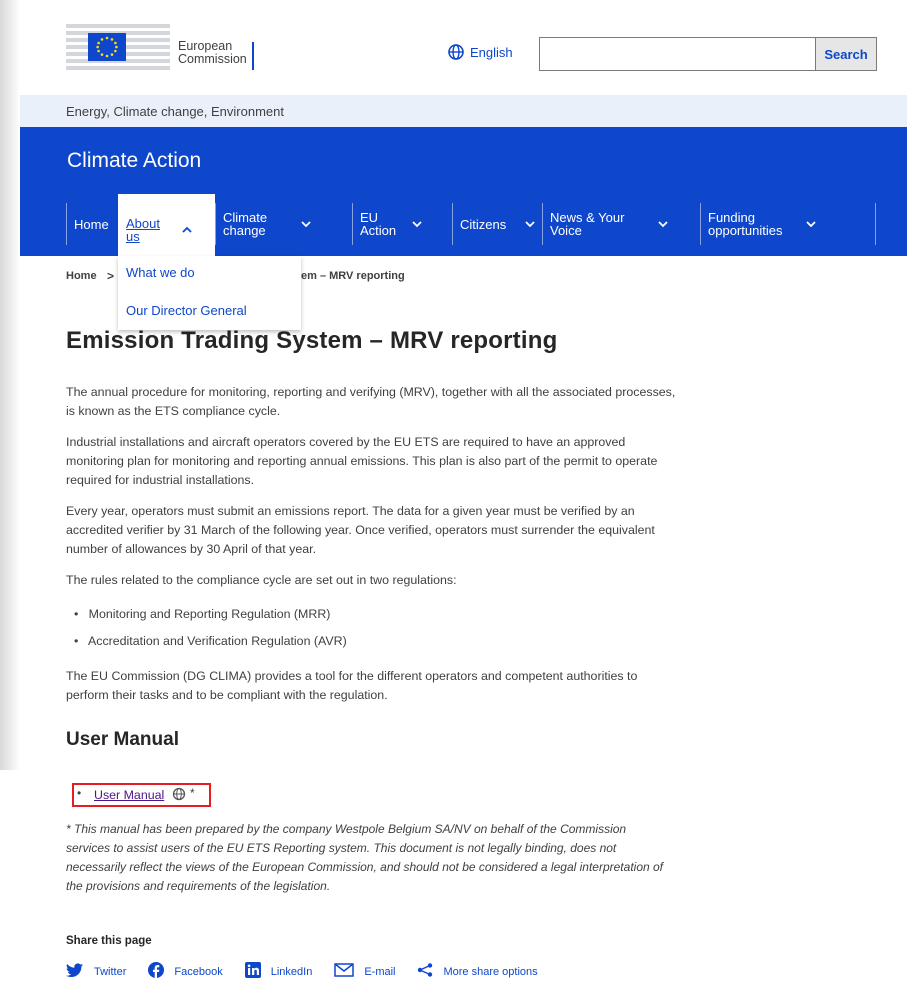 This screenshot has width=907, height=981. Describe the element at coordinates (787, 224) in the screenshot. I see `nav-funding-opportunities: Funding opportunities` at that location.